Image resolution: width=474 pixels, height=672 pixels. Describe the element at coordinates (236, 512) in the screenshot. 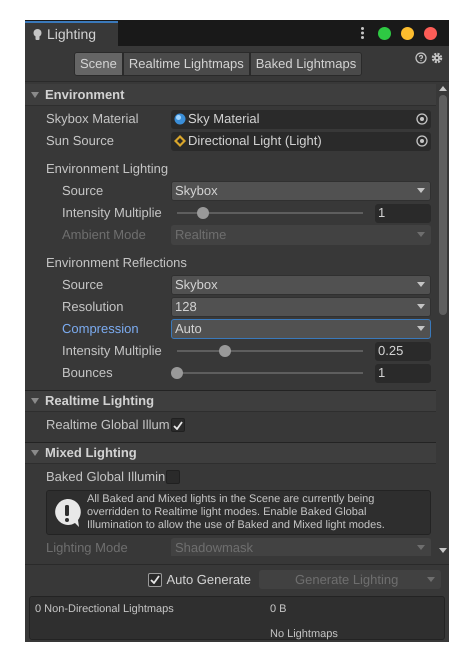

I see `help-text: All Baked and Mixed lights in the Scene are currently being overridden to Realtime light modes. Enable Baked Global Illumination to allow the use of Baked and Mixed light modes.` at that location.